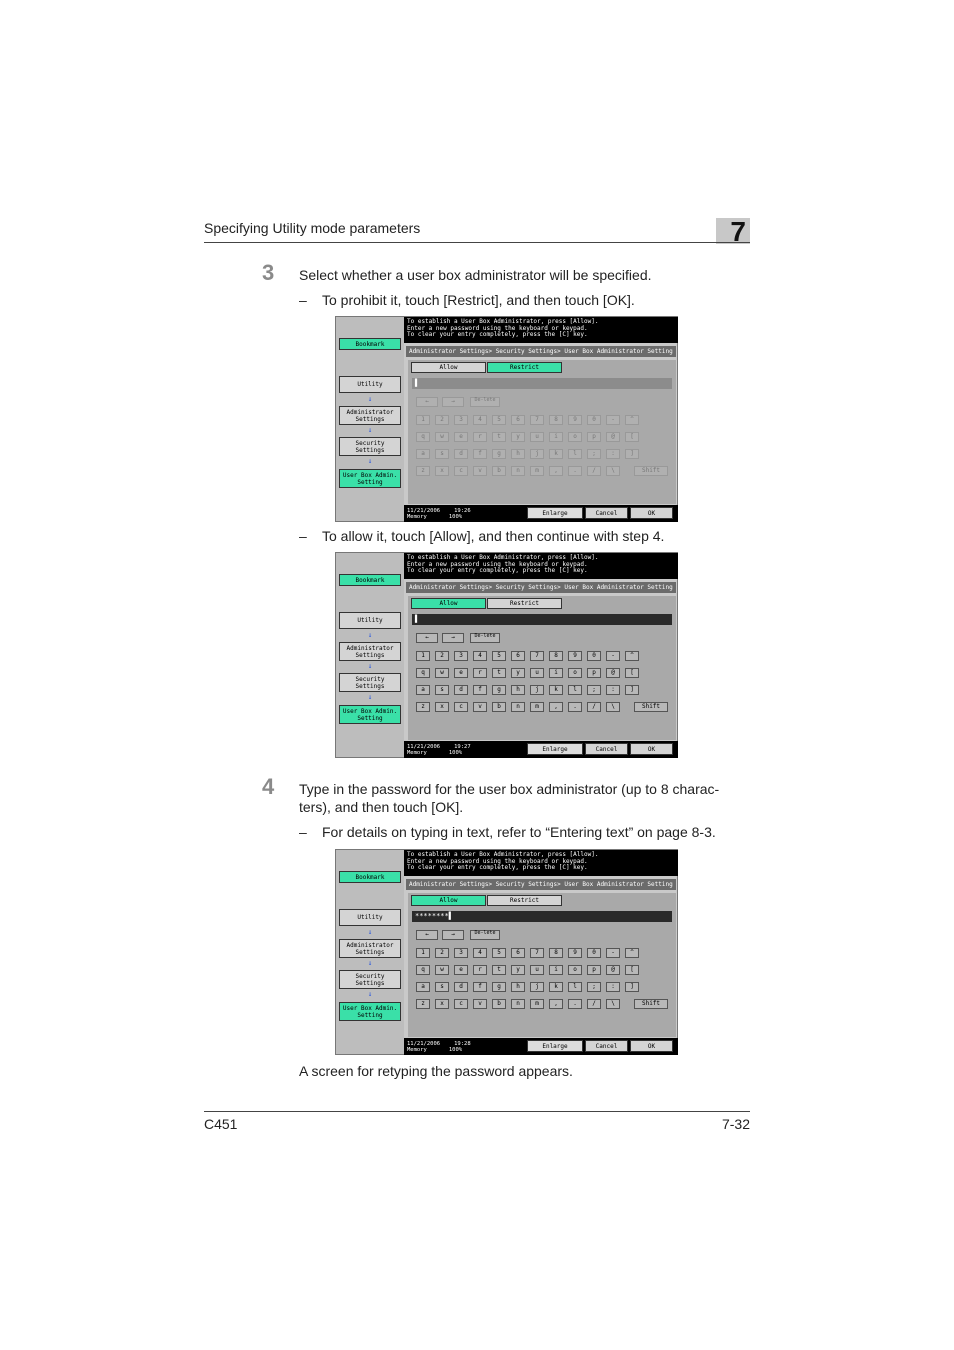 This screenshot has height=1350, width=954. What do you see at coordinates (594, 707) in the screenshot?
I see `key: /` at bounding box center [594, 707].